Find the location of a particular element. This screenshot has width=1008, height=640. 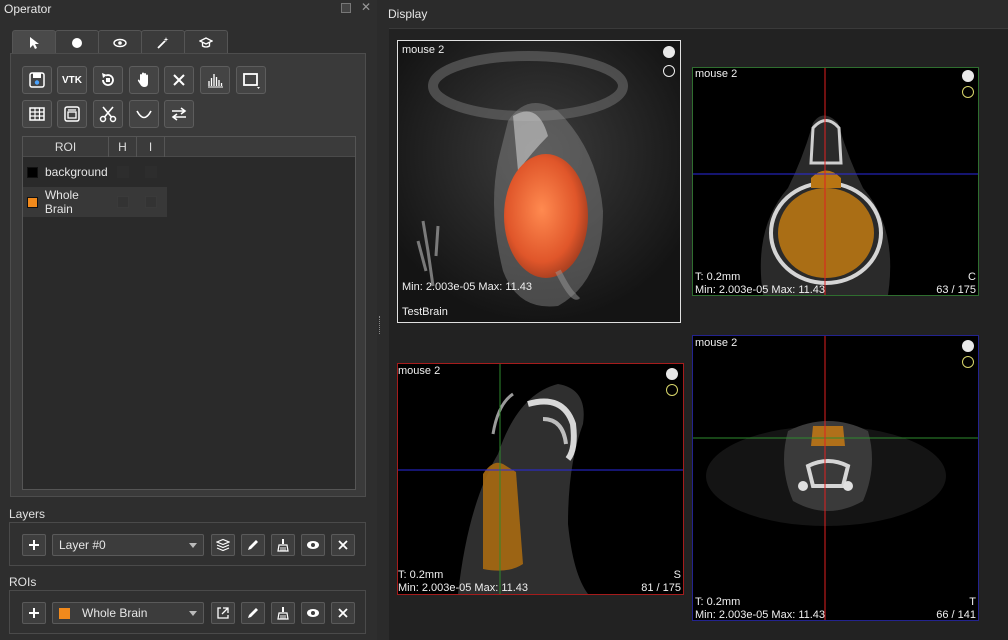

curve-button is located at coordinates (144, 114).